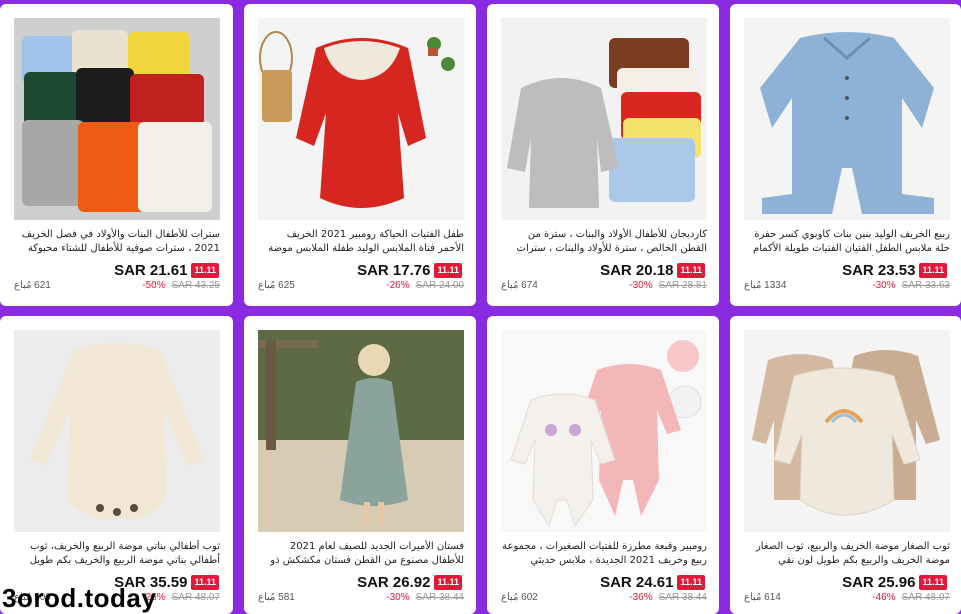 This screenshot has width=961, height=614. I want to click on discount-percent: -26%, so click(398, 285).